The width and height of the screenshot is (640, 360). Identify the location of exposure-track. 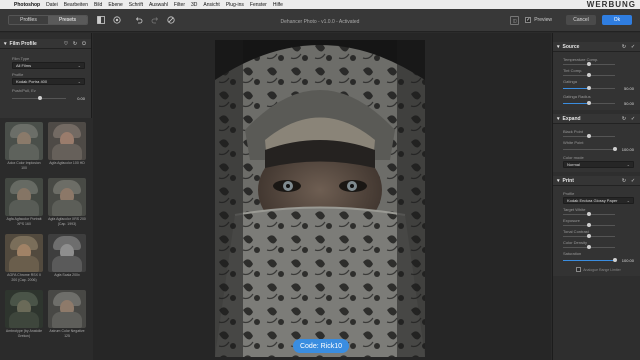
(589, 225).